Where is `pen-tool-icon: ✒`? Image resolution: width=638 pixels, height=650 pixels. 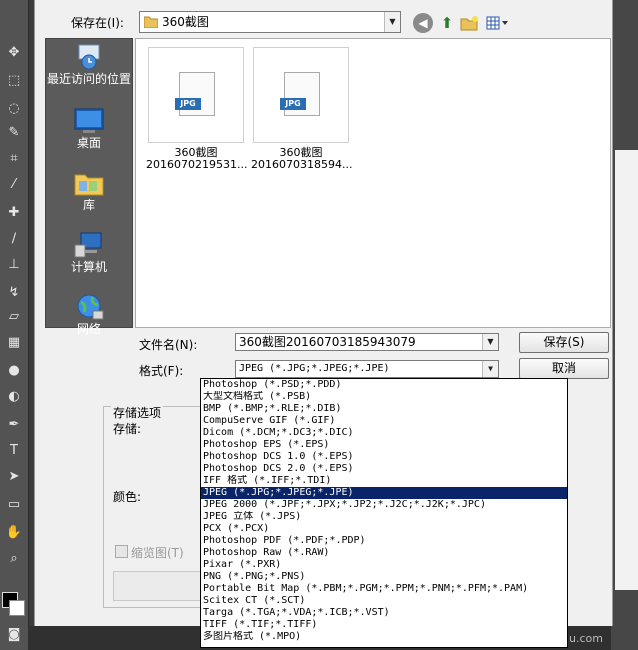 pen-tool-icon: ✒ is located at coordinates (14, 425).